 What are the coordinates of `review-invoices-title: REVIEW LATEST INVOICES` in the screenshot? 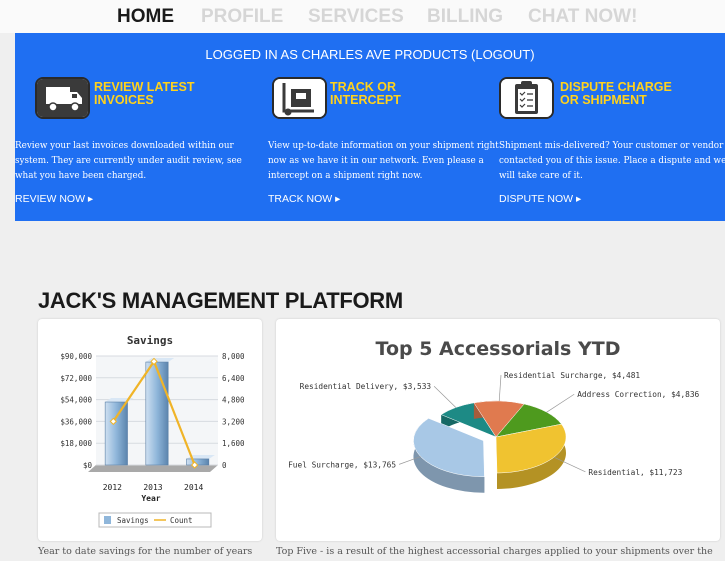 It's located at (144, 94).